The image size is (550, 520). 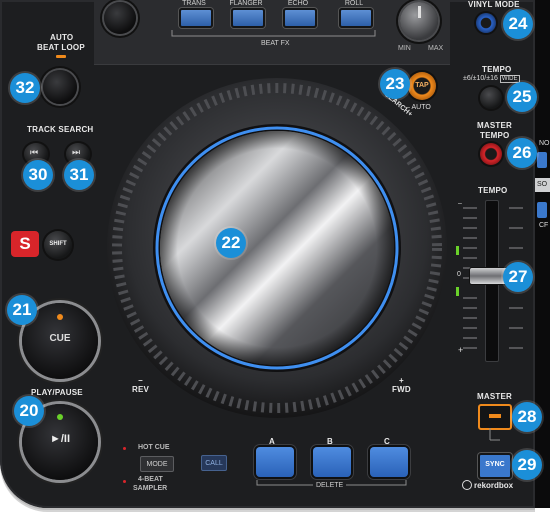 I want to click on call-button: CALL, so click(x=214, y=463).